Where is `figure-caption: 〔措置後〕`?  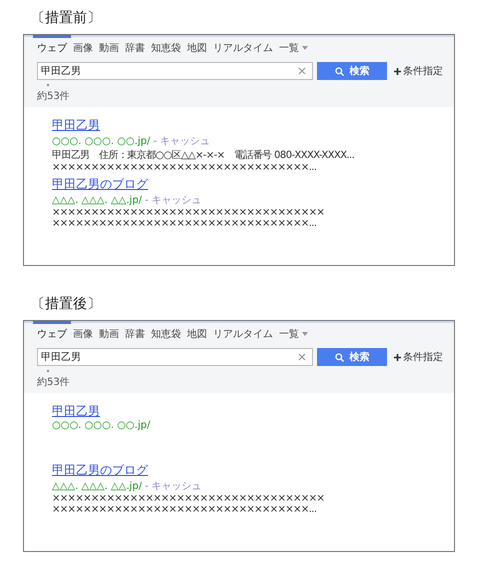
figure-caption: 〔措置後〕 is located at coordinates (66, 304).